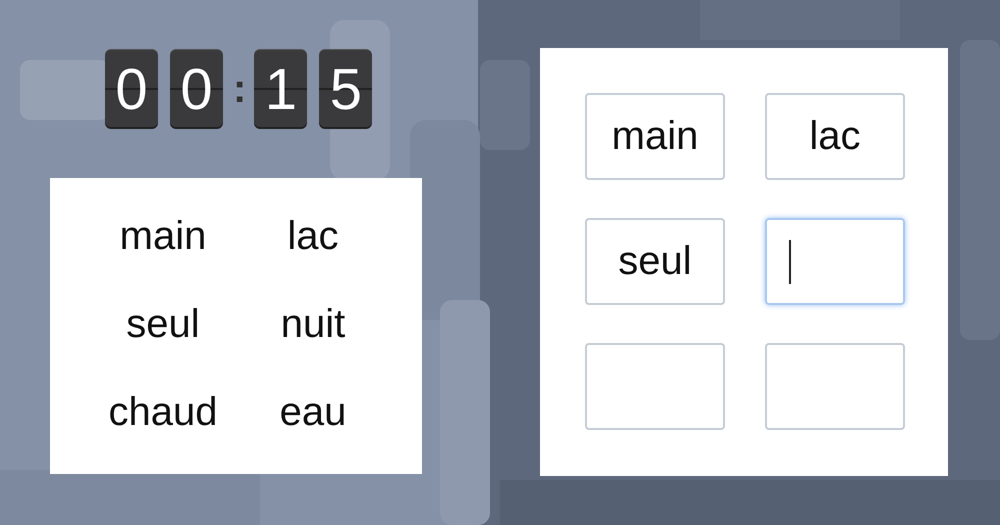 The width and height of the screenshot is (1000, 525). I want to click on word: main, so click(163, 236).